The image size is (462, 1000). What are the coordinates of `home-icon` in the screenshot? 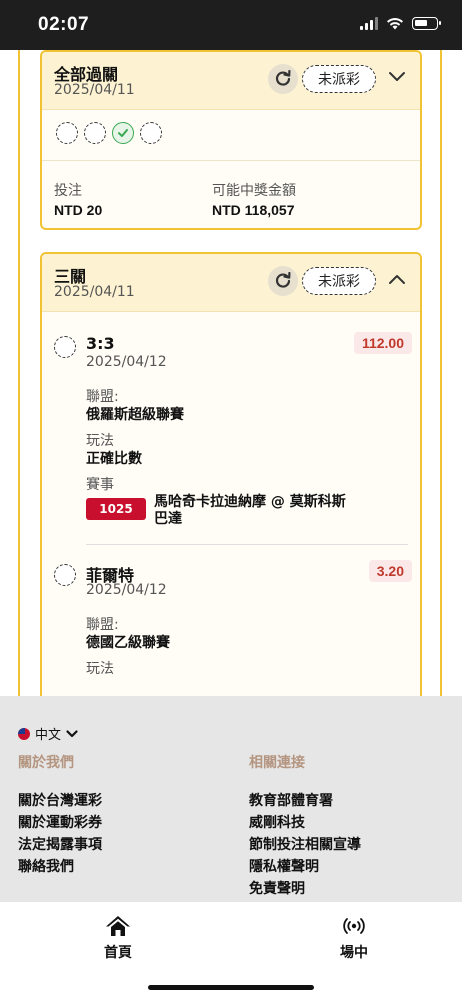 It's located at (118, 926).